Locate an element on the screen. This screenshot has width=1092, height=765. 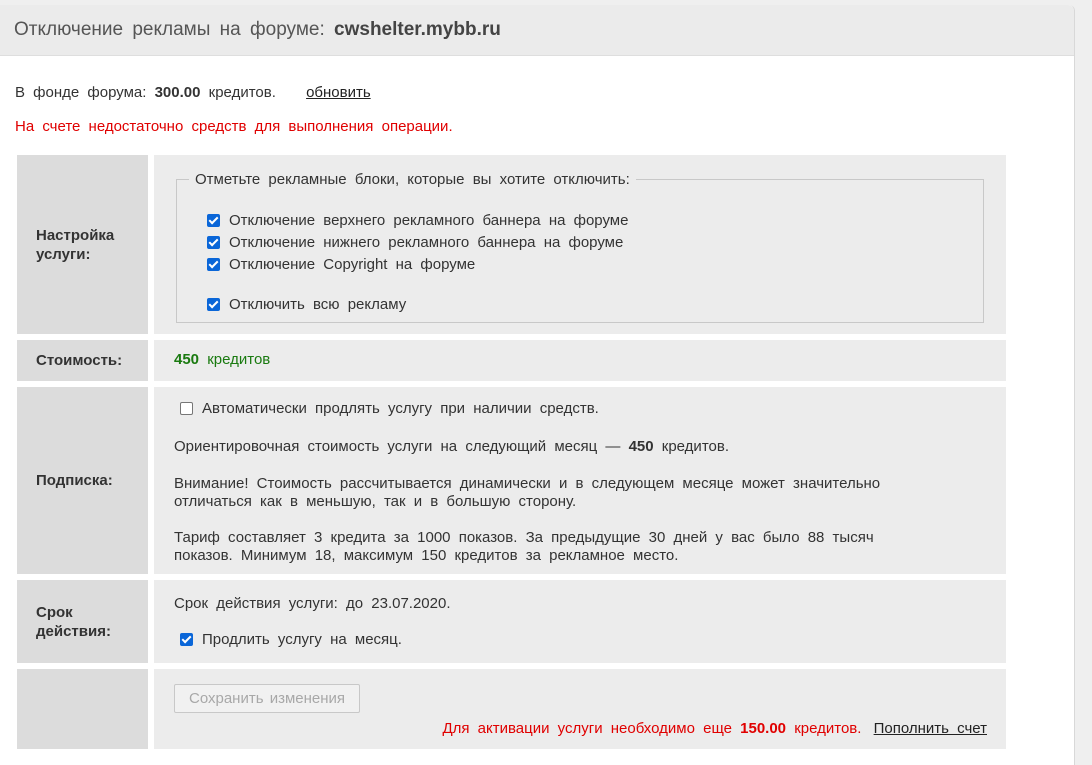
option-copyright: Отключение Copyright на форуме is located at coordinates (341, 264).